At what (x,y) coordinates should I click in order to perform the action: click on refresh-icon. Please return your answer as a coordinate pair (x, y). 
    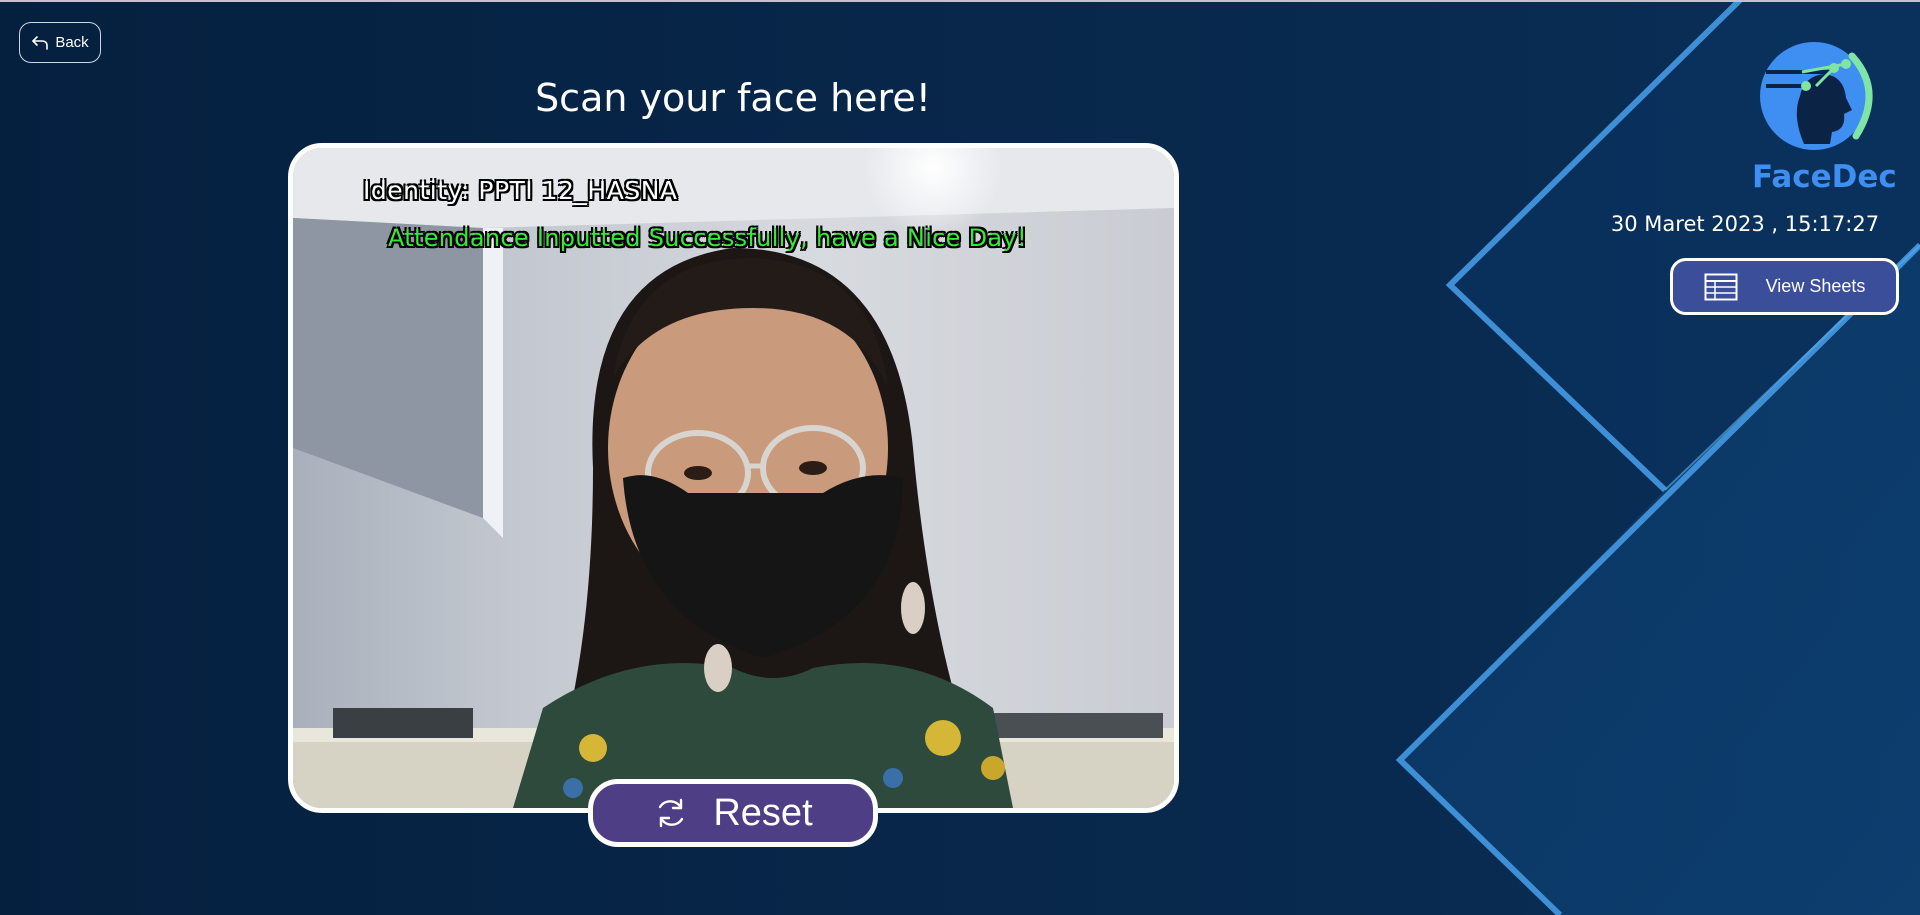
    Looking at the image, I should click on (671, 813).